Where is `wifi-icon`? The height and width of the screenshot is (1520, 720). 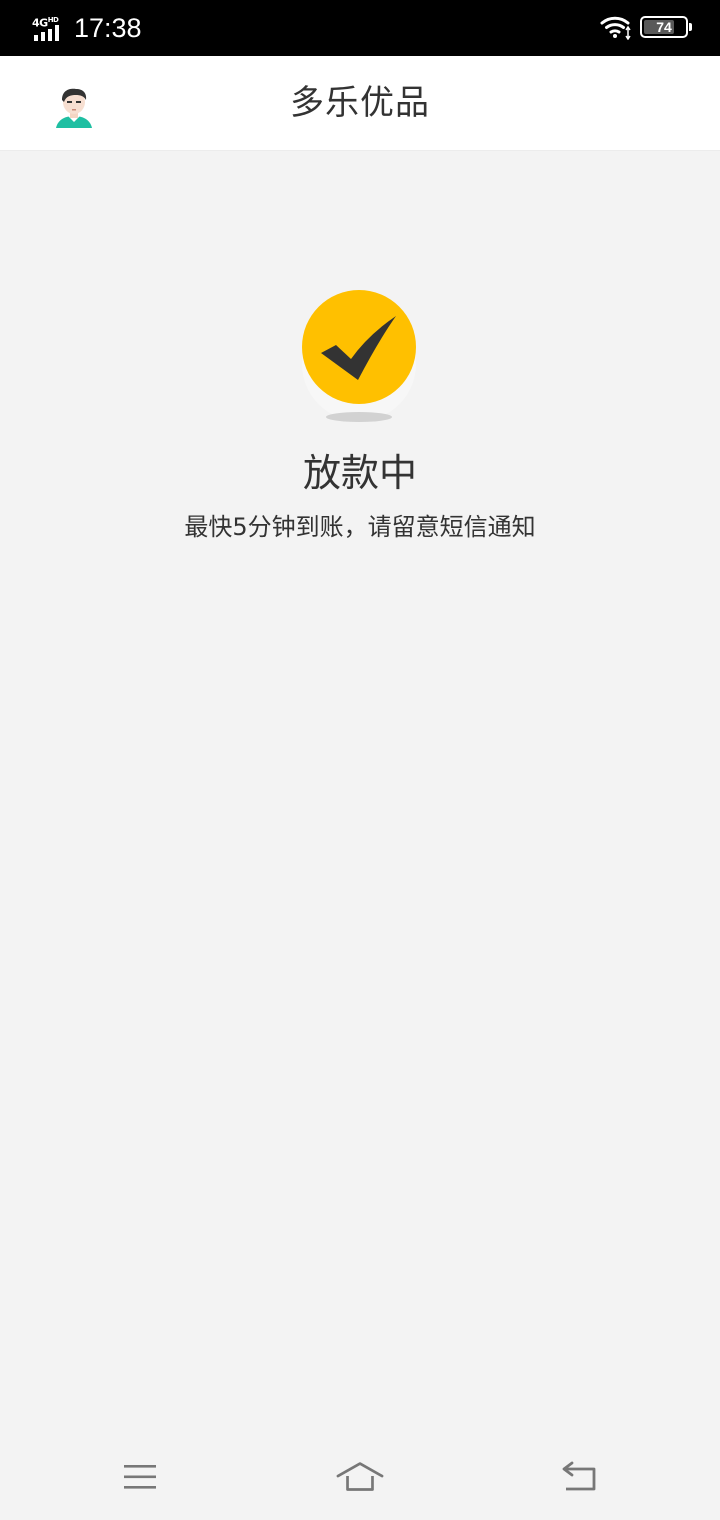
wifi-icon is located at coordinates (615, 28).